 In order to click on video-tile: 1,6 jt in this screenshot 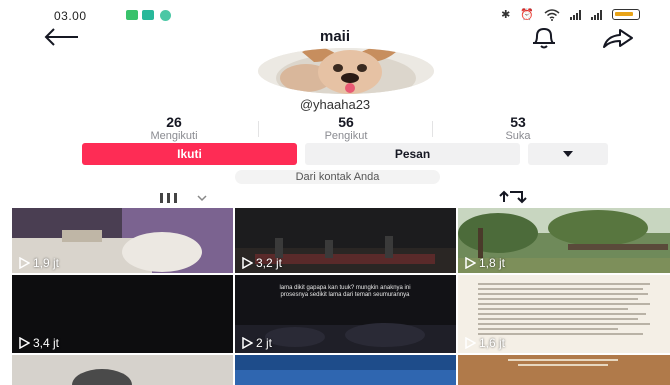, I will do `click(564, 314)`.